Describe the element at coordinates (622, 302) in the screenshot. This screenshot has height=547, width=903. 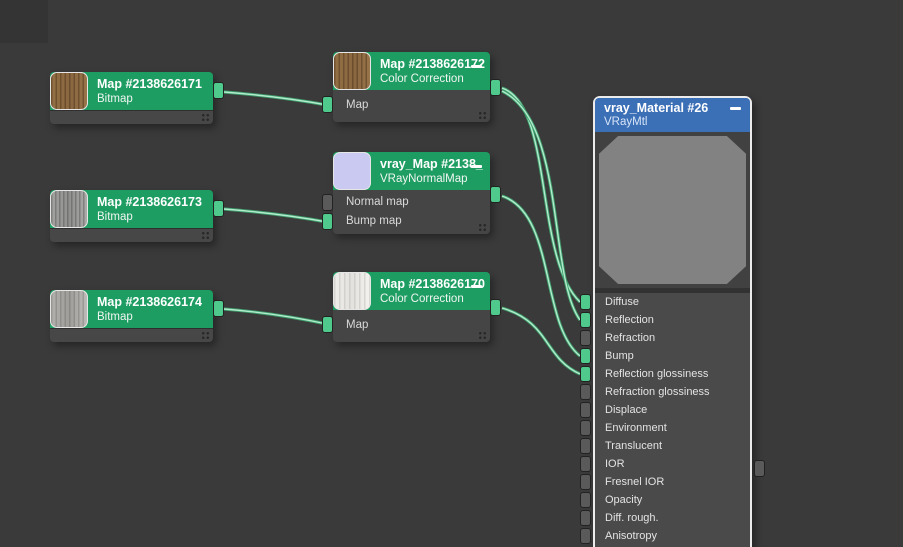
I see `slot-label: Diffuse` at that location.